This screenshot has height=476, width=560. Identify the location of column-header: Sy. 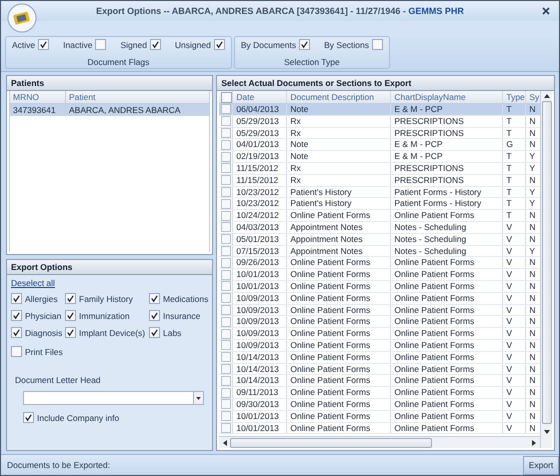
(533, 97).